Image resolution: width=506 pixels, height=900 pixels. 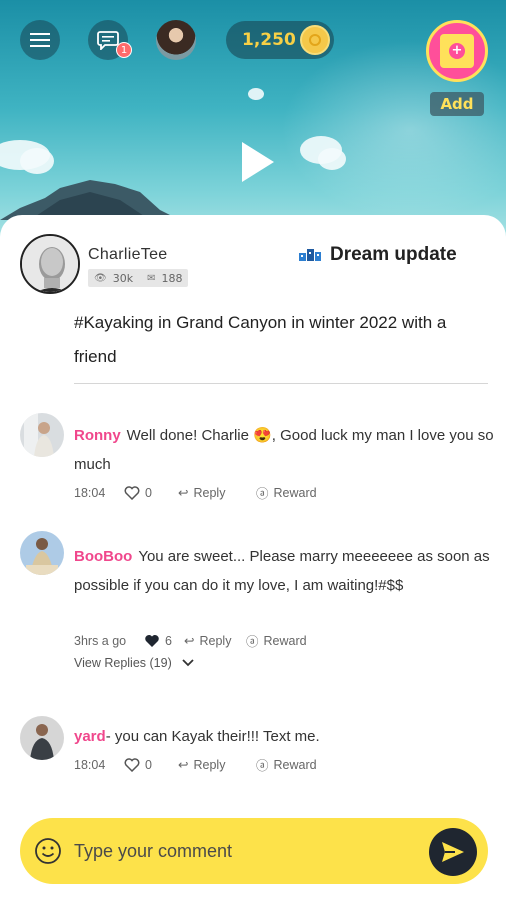 What do you see at coordinates (151, 278) in the screenshot?
I see `comment-count-icon: ✉` at bounding box center [151, 278].